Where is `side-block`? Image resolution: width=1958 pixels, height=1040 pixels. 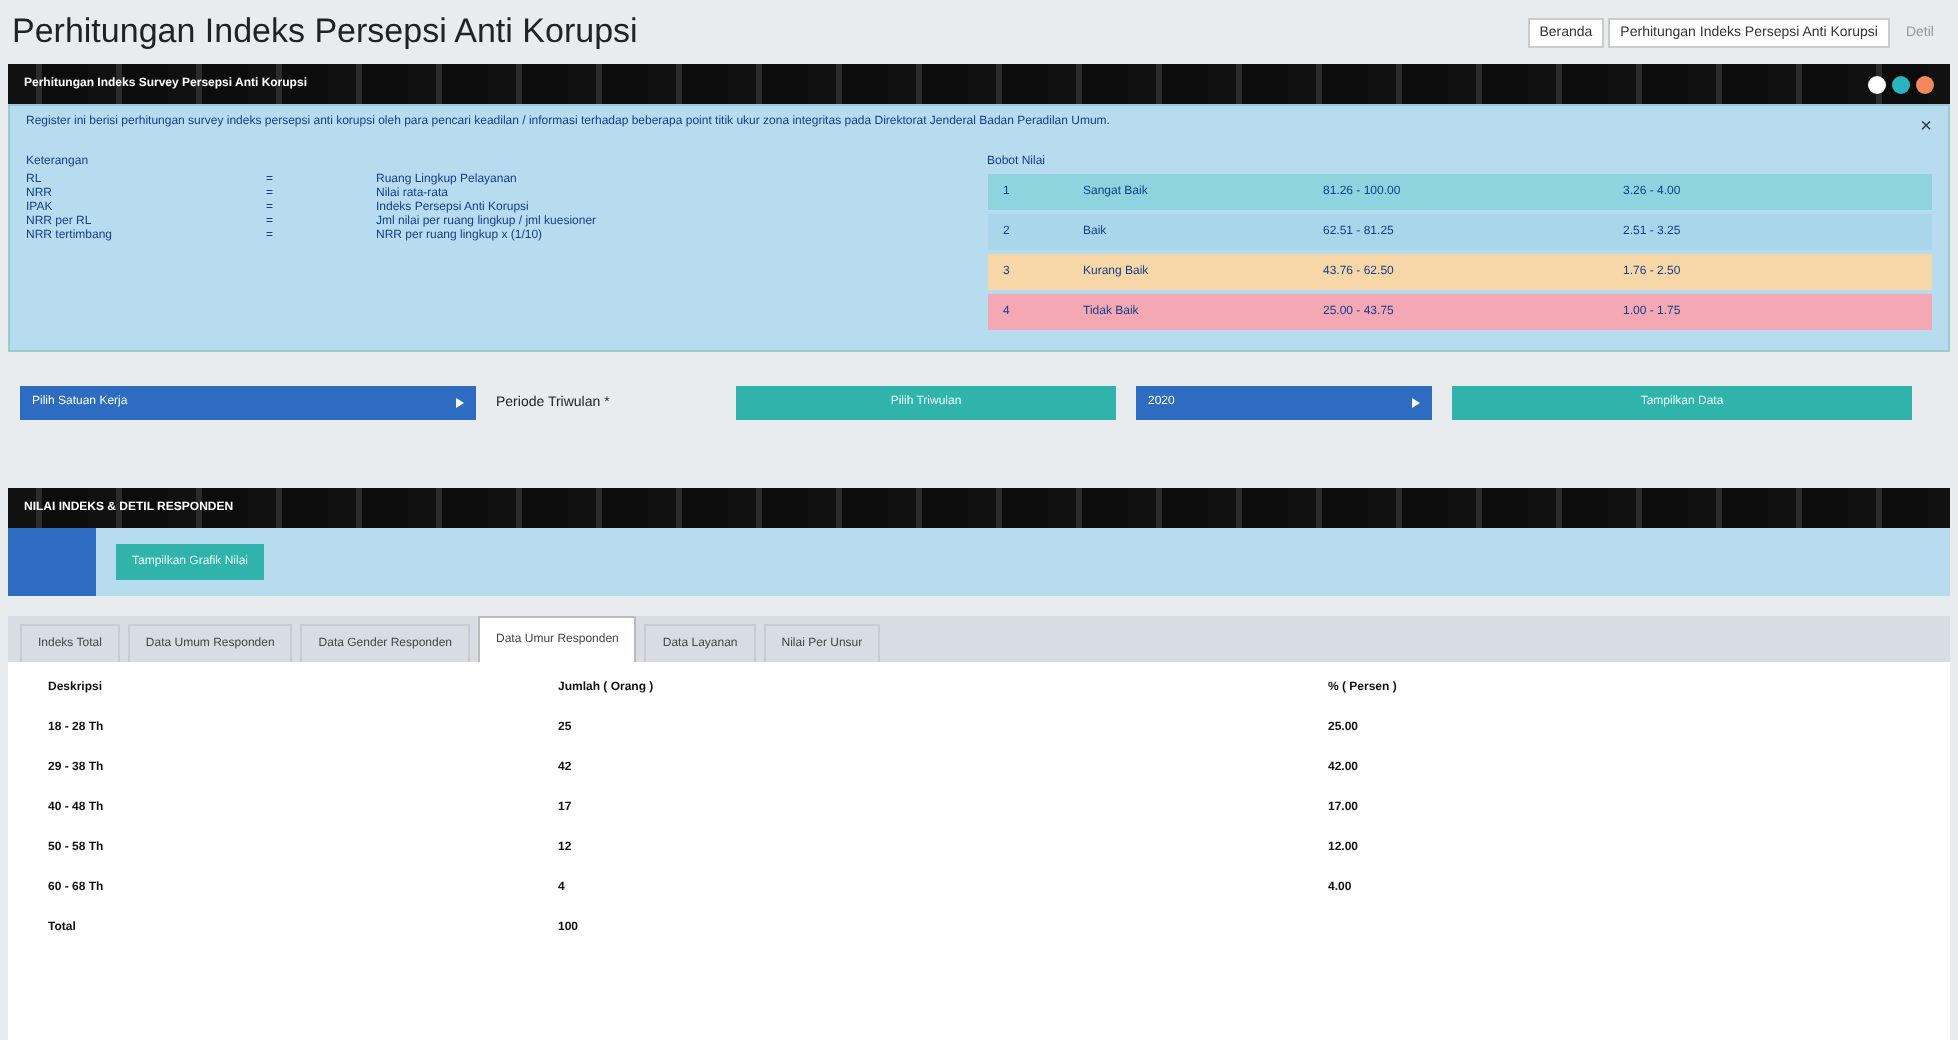 side-block is located at coordinates (52, 562).